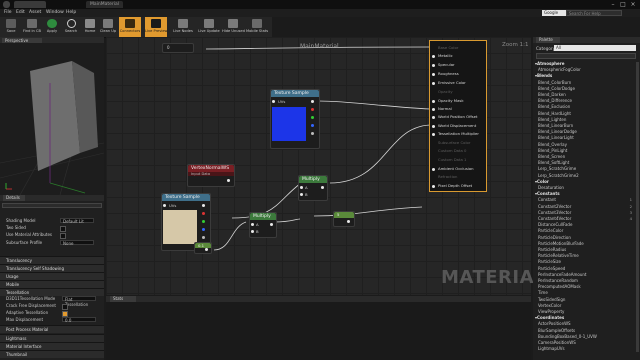 The image size is (640, 360). Describe the element at coordinates (433, 74) in the screenshot. I see `main-pin-roughness` at that location.